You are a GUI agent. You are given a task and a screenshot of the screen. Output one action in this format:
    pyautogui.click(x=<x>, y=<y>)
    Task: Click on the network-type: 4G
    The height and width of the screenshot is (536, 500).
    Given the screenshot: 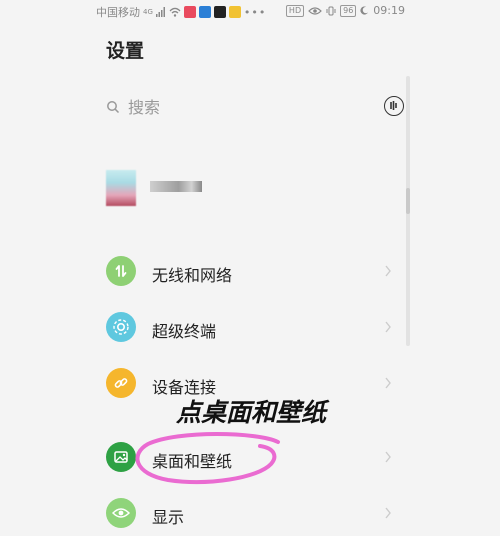 What is the action you would take?
    pyautogui.click(x=148, y=12)
    